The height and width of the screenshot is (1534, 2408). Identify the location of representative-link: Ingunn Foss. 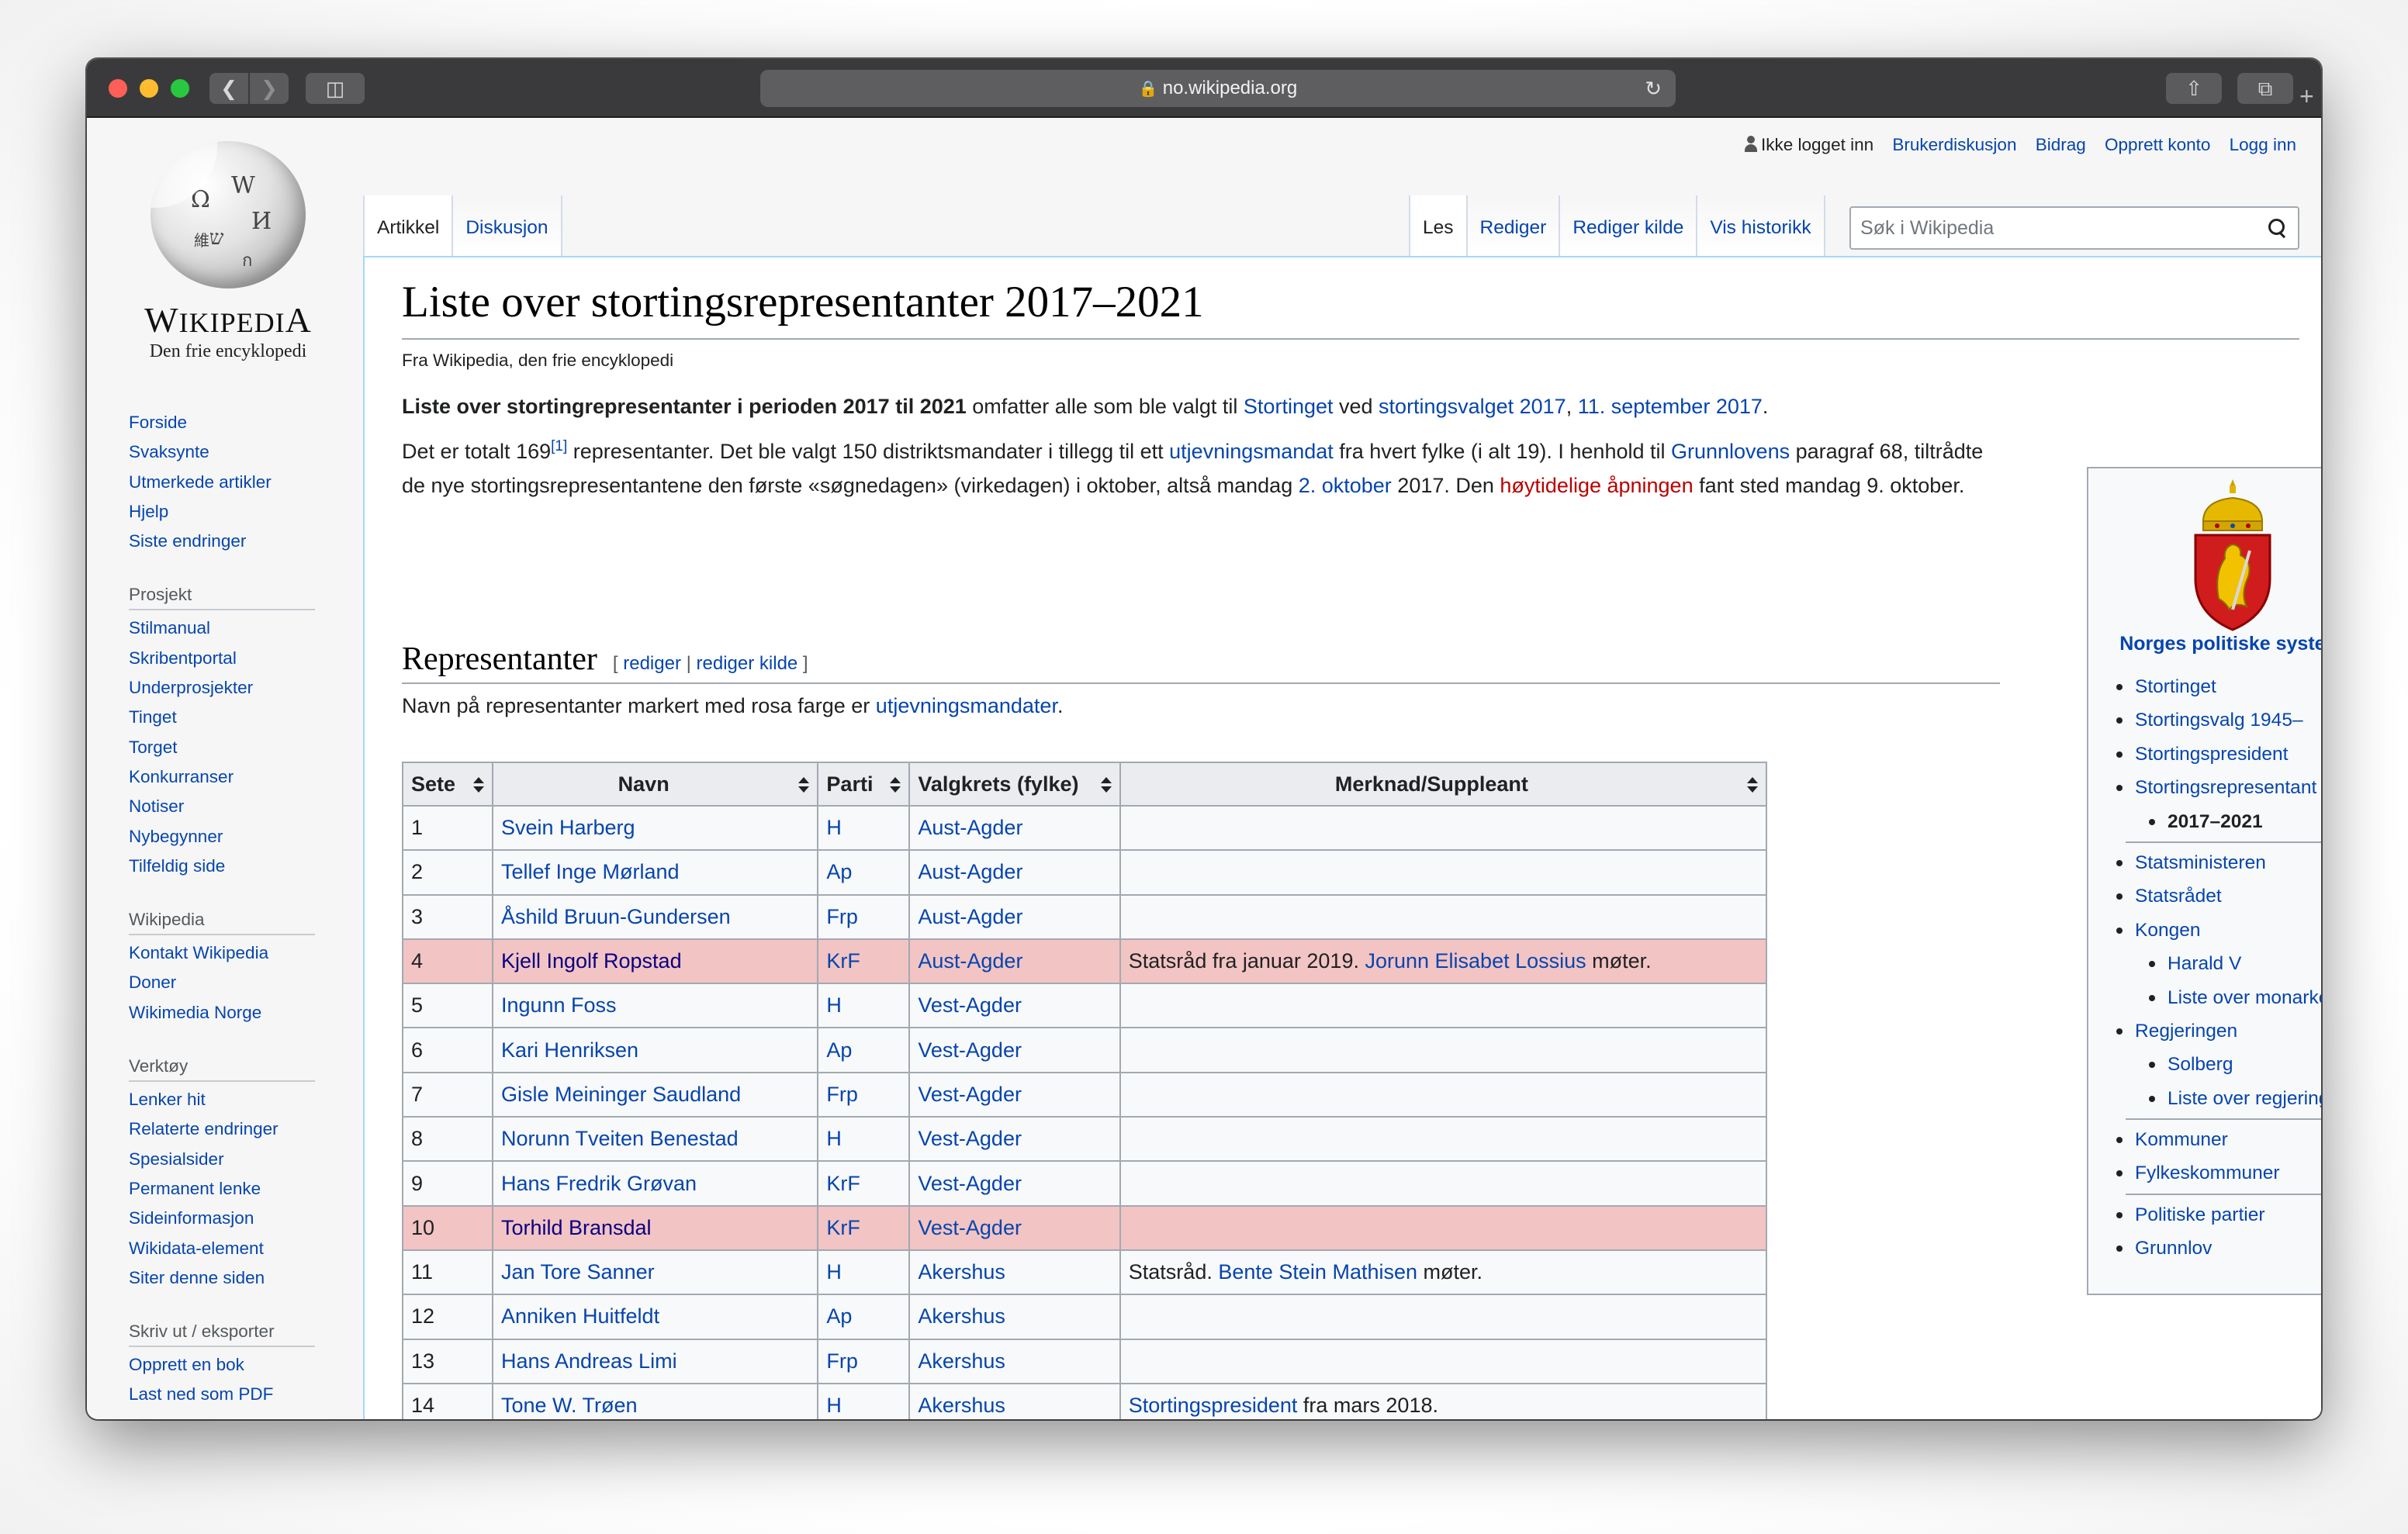
(559, 1005).